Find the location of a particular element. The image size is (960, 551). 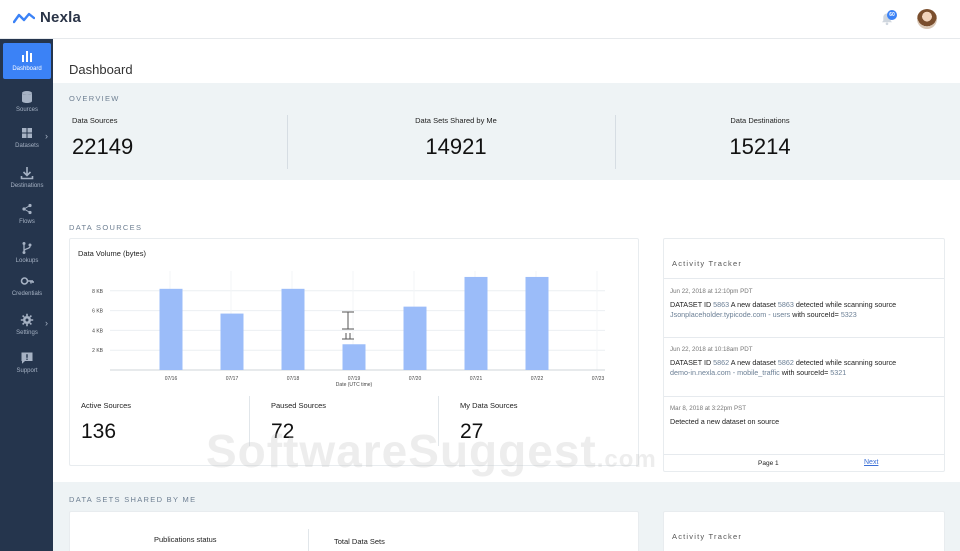

x-tick-label: 07/22 is located at coordinates (537, 379).